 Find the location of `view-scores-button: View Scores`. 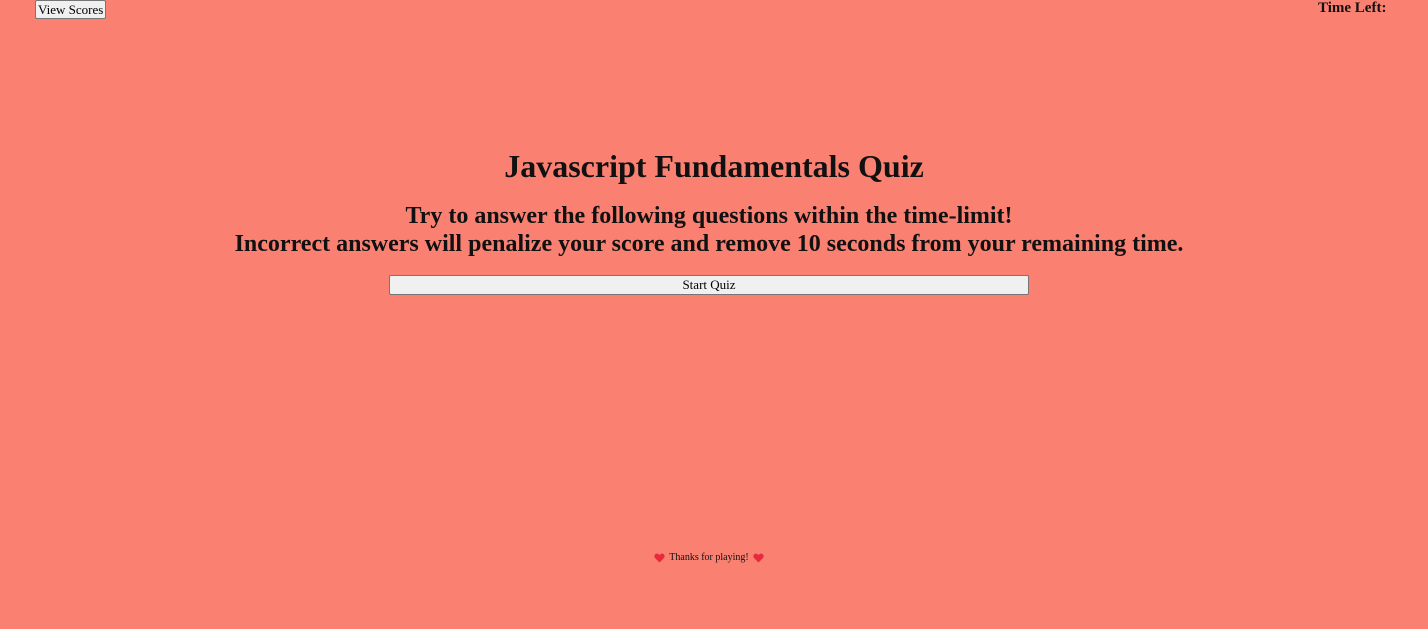

view-scores-button: View Scores is located at coordinates (71, 9).